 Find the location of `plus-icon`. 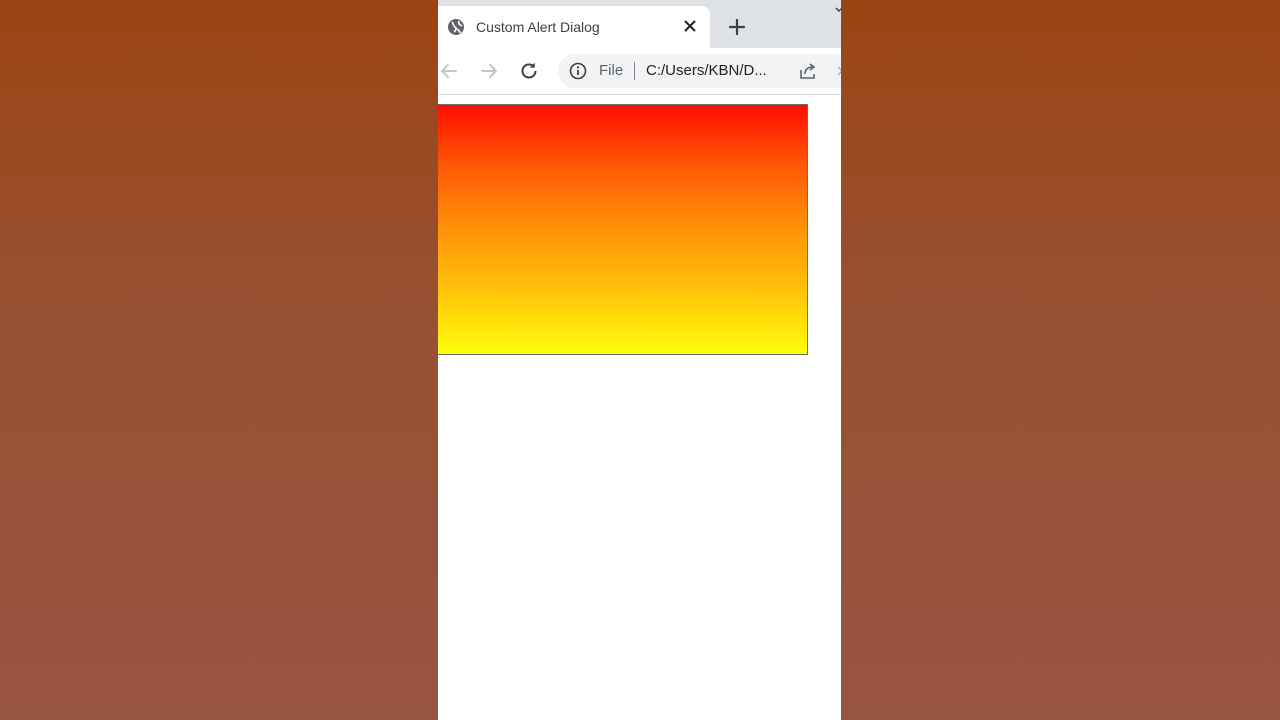

plus-icon is located at coordinates (737, 27).